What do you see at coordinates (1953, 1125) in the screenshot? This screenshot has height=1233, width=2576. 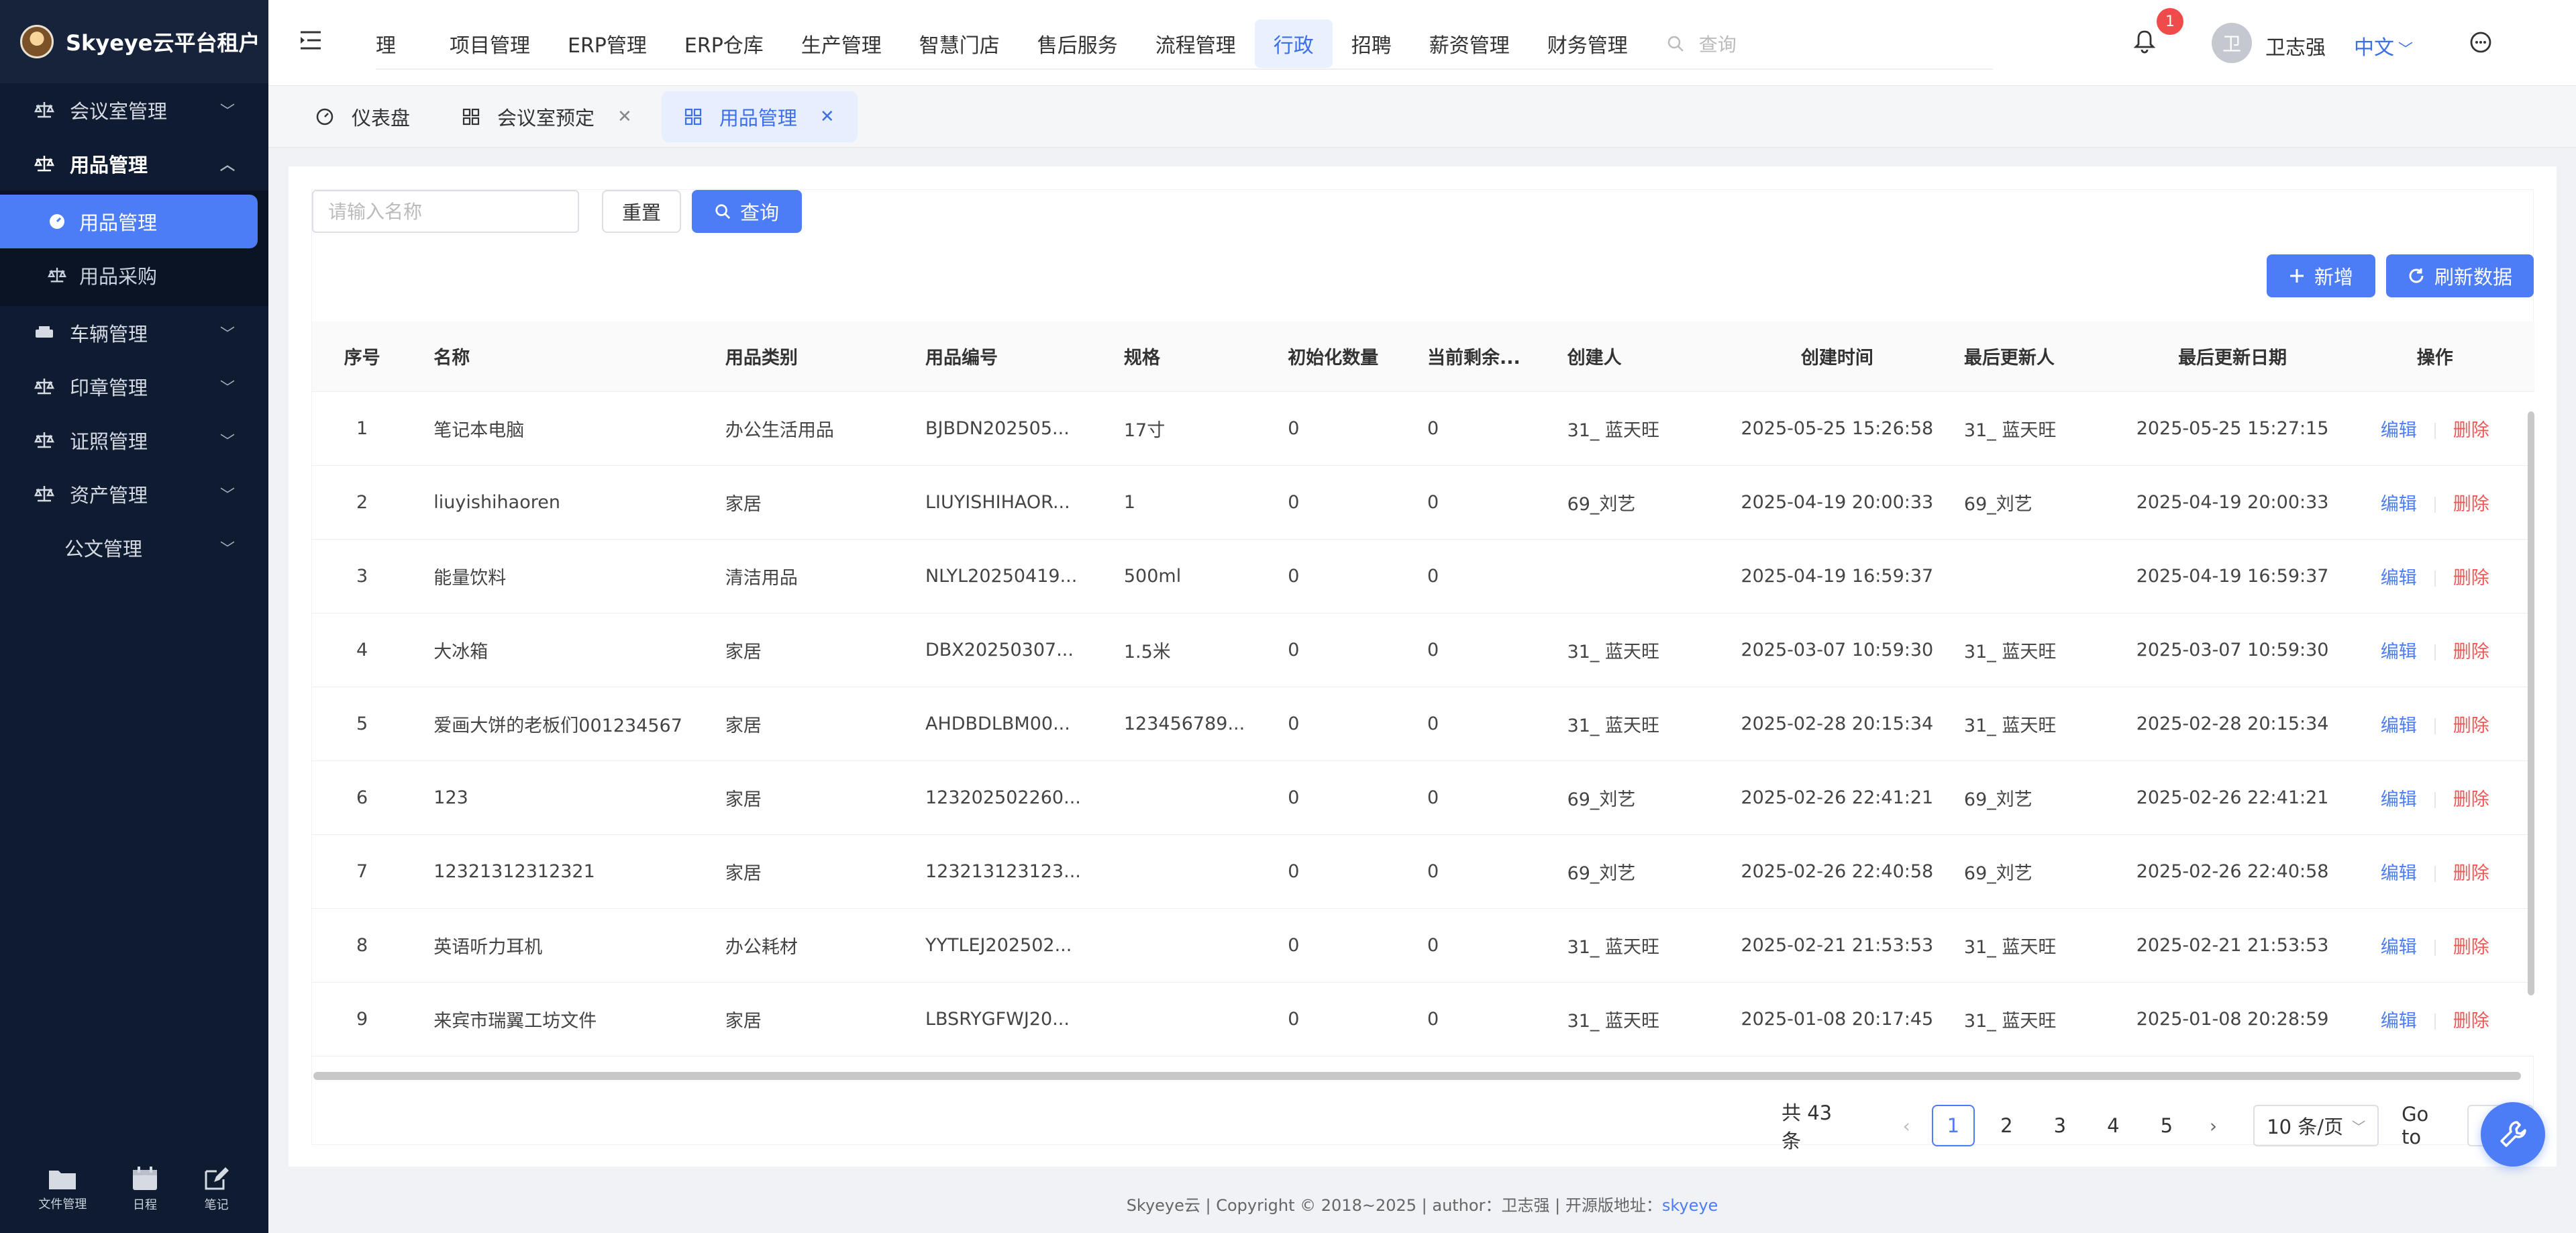 I see `page-number: 1` at bounding box center [1953, 1125].